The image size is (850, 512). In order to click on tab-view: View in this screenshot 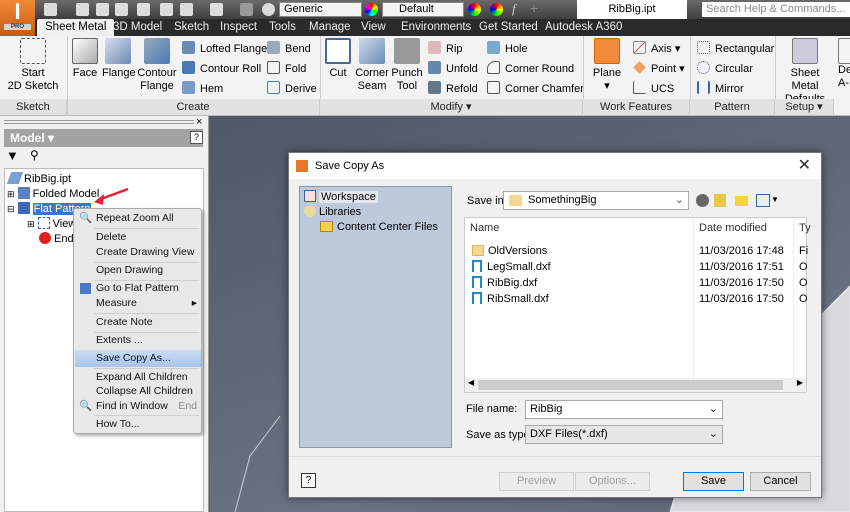, I will do `click(373, 27)`.